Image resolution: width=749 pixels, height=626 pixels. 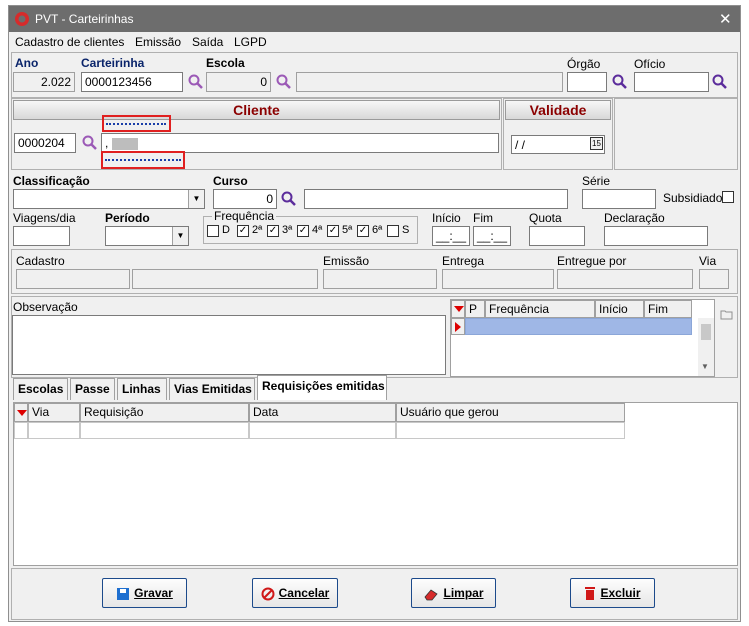 I want to click on tab-requisições-emitidas: Requisições emitidas, so click(x=322, y=387).